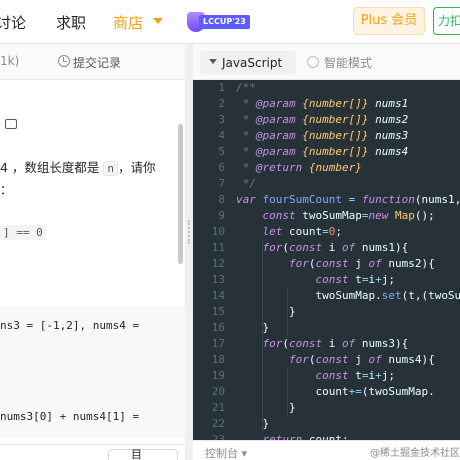 This screenshot has width=460, height=460. Describe the element at coordinates (218, 407) in the screenshot. I see `line-number: 21` at that location.